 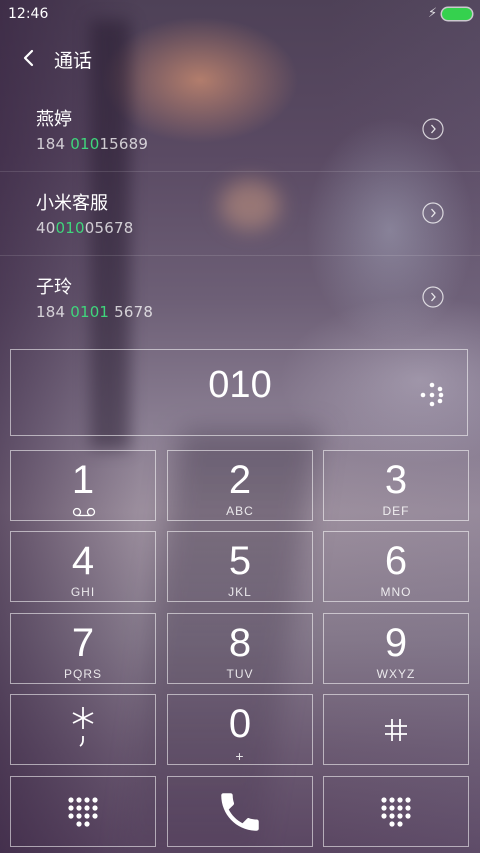 What do you see at coordinates (240, 756) in the screenshot?
I see `key-letters: +` at bounding box center [240, 756].